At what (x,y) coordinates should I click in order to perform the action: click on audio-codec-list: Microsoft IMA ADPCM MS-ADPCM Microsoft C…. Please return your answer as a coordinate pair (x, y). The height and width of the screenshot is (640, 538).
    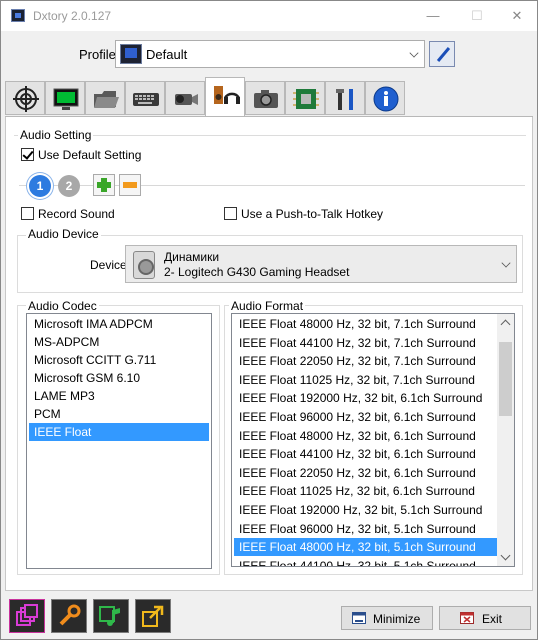
    Looking at the image, I should click on (119, 441).